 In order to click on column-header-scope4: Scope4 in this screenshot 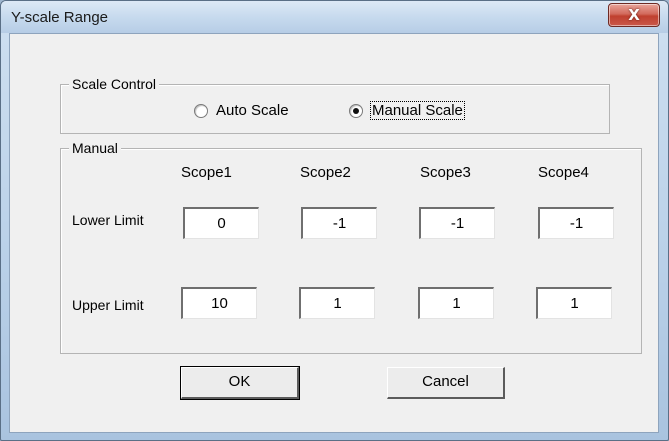, I will do `click(563, 172)`.